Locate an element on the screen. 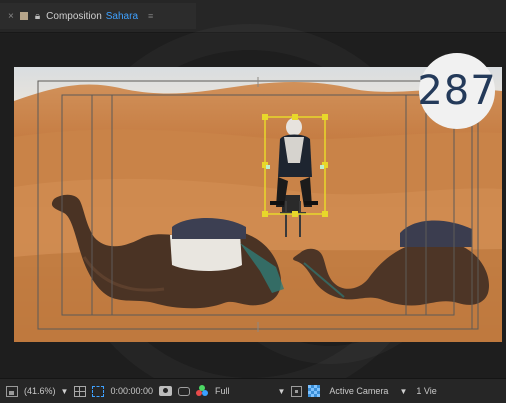 The width and height of the screenshot is (514, 403). transparency-grid-icon is located at coordinates (314, 391).